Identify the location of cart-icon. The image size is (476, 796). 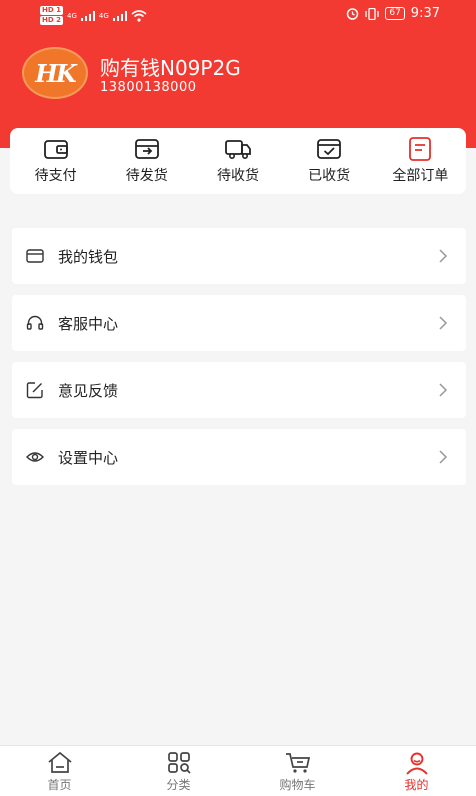
(297, 763).